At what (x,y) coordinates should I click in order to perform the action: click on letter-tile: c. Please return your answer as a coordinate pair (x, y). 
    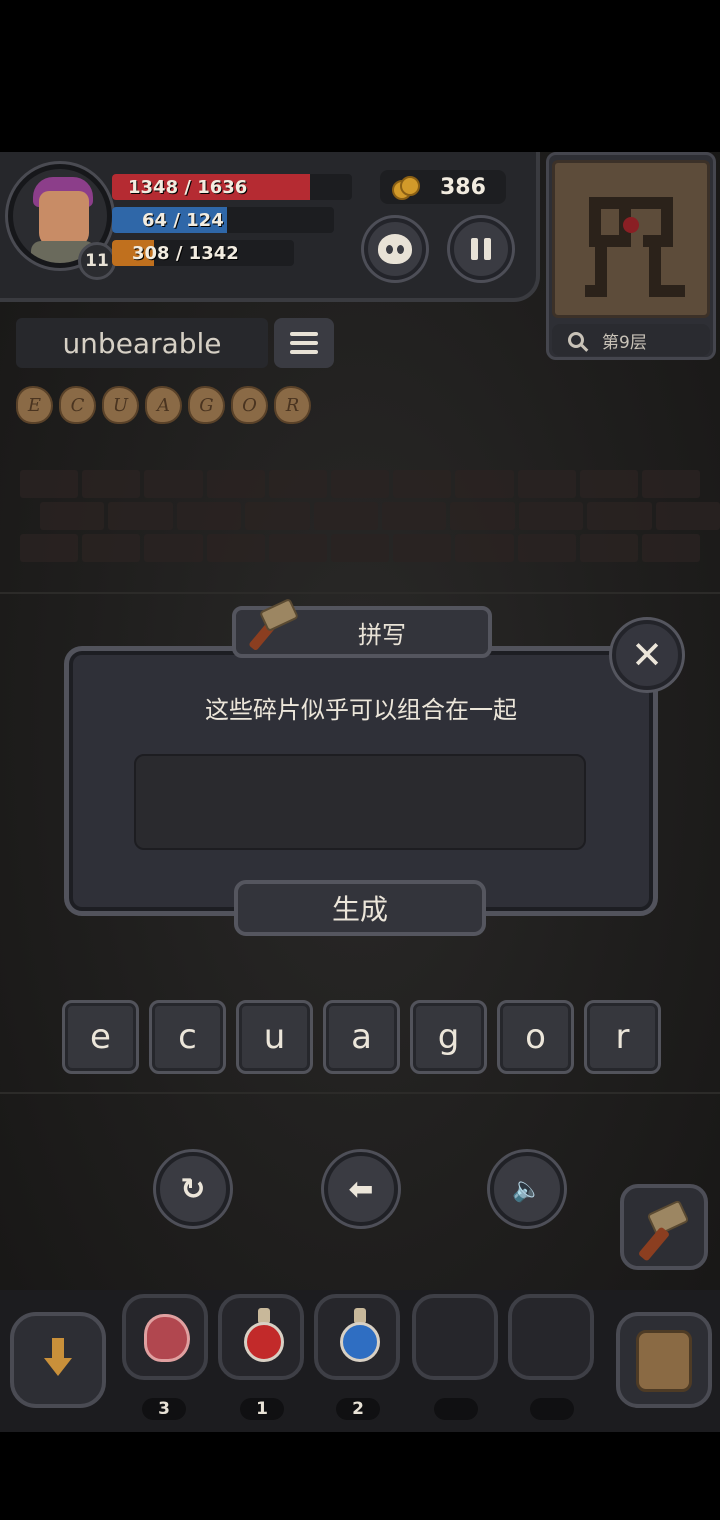
    Looking at the image, I should click on (187, 1037).